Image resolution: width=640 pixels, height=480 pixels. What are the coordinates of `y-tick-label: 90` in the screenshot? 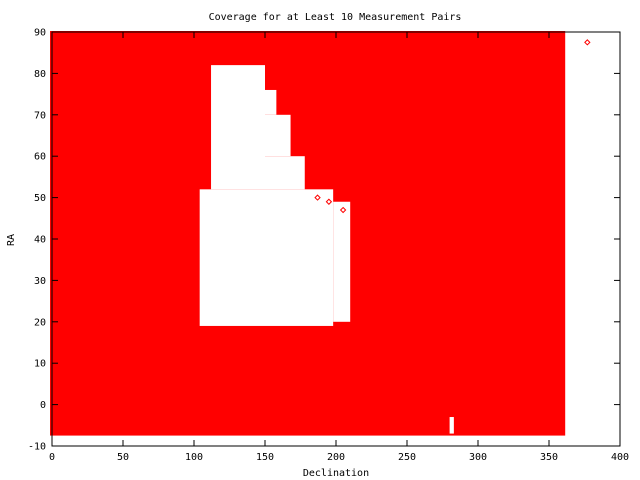 It's located at (40, 33).